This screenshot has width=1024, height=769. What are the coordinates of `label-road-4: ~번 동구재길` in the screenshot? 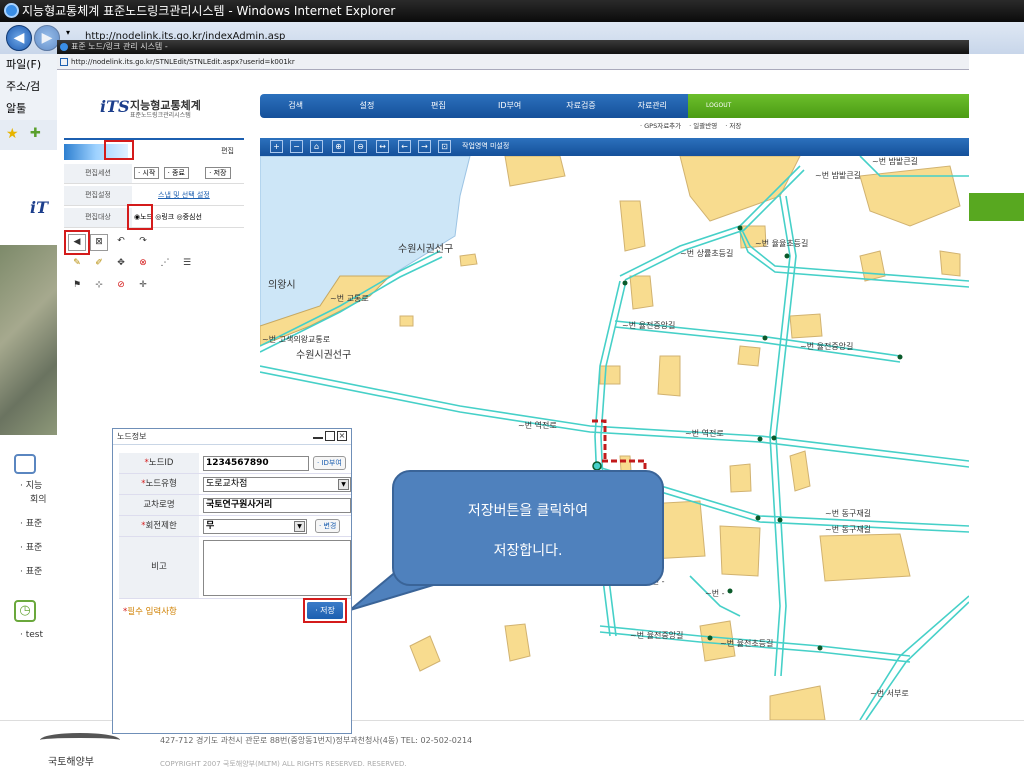 It's located at (848, 529).